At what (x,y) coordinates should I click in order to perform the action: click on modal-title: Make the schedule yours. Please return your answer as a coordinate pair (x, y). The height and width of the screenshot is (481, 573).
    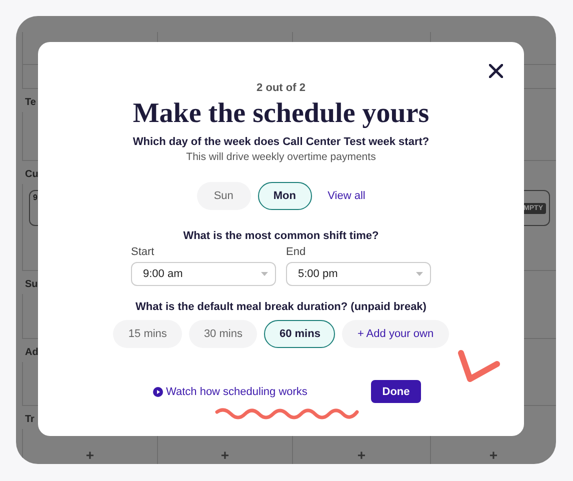
    Looking at the image, I should click on (281, 114).